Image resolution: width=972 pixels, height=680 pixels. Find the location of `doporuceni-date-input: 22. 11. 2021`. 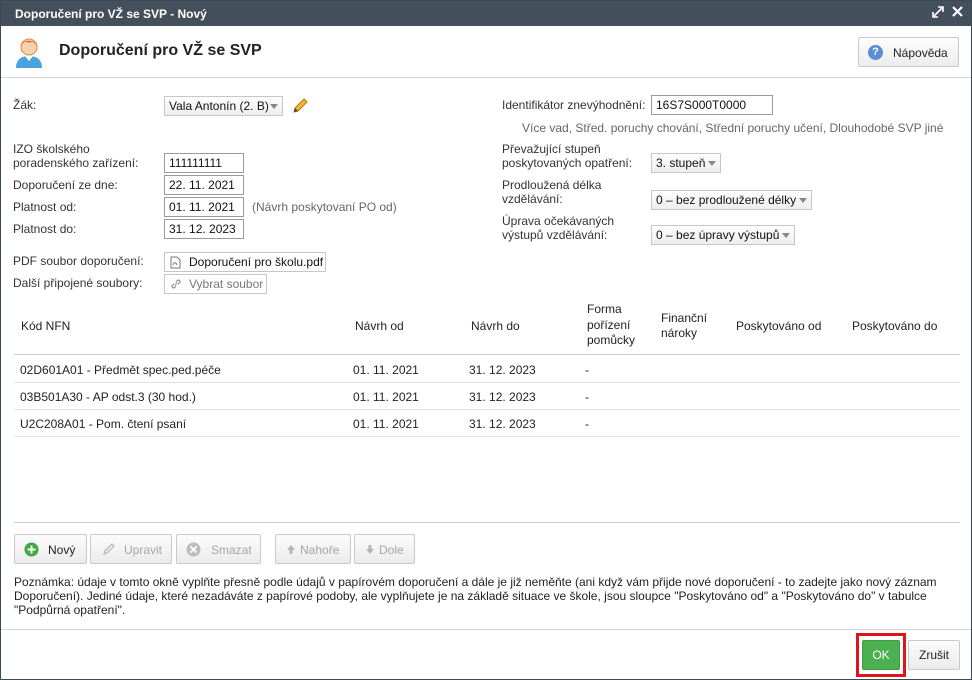

doporuceni-date-input: 22. 11. 2021 is located at coordinates (204, 185).